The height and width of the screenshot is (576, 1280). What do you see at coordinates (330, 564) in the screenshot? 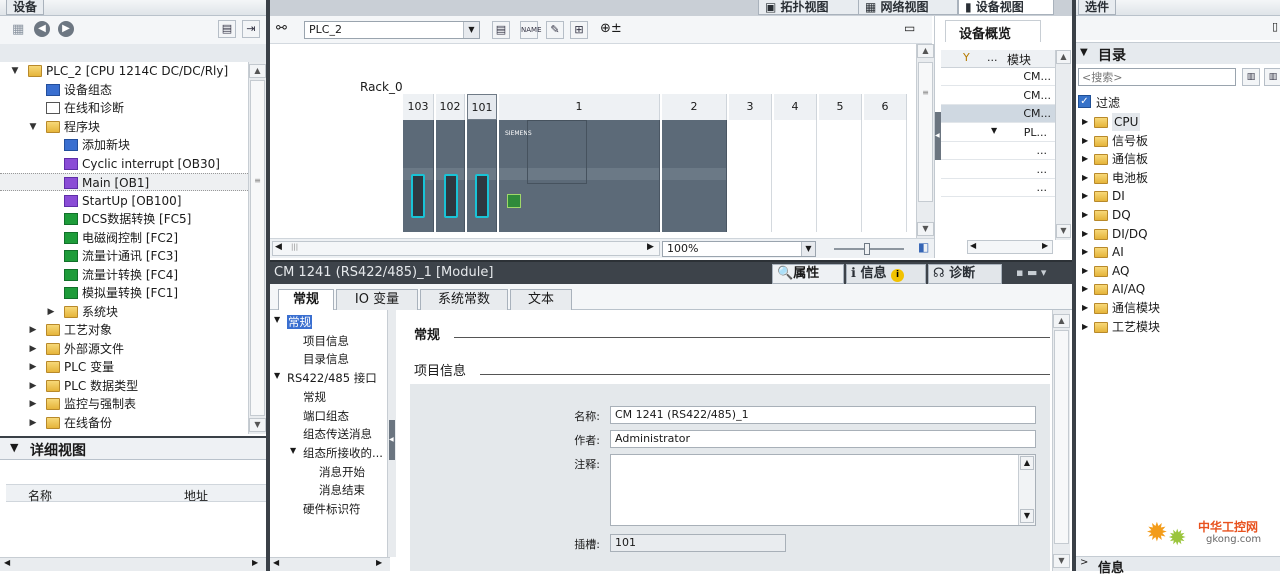
I see `nav-hscroll: ◀ ▶` at bounding box center [330, 564].